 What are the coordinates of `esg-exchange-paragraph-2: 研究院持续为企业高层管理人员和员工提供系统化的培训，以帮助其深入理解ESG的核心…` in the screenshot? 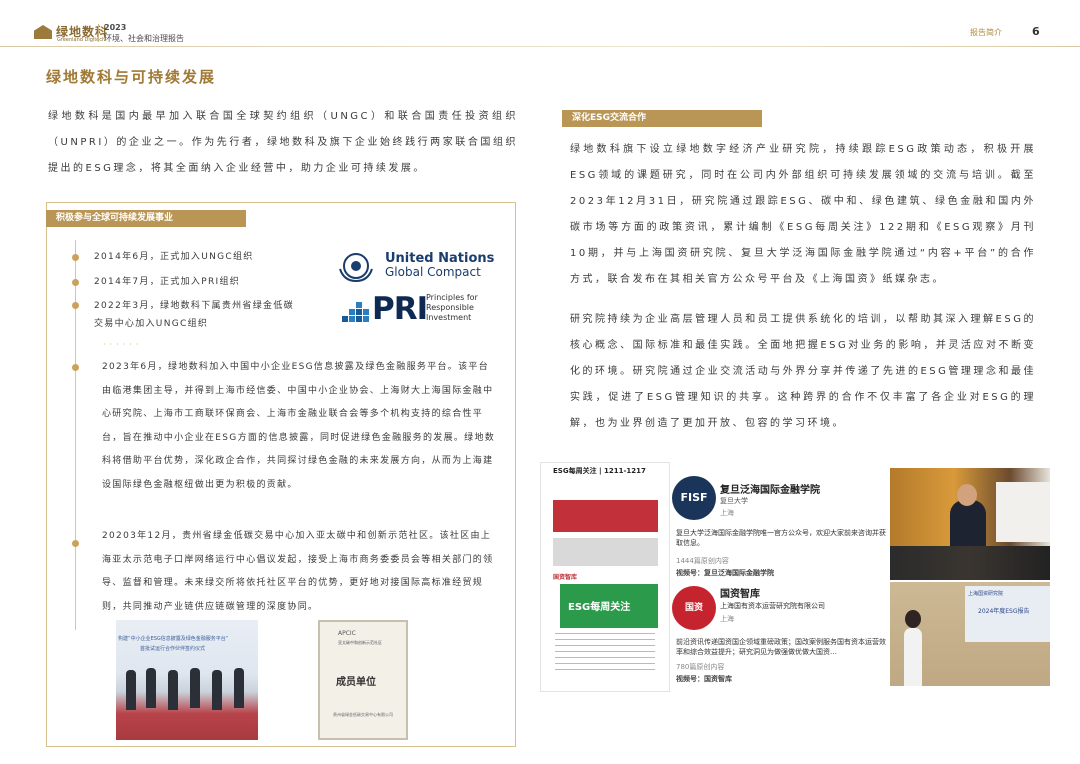 It's located at (803, 371).